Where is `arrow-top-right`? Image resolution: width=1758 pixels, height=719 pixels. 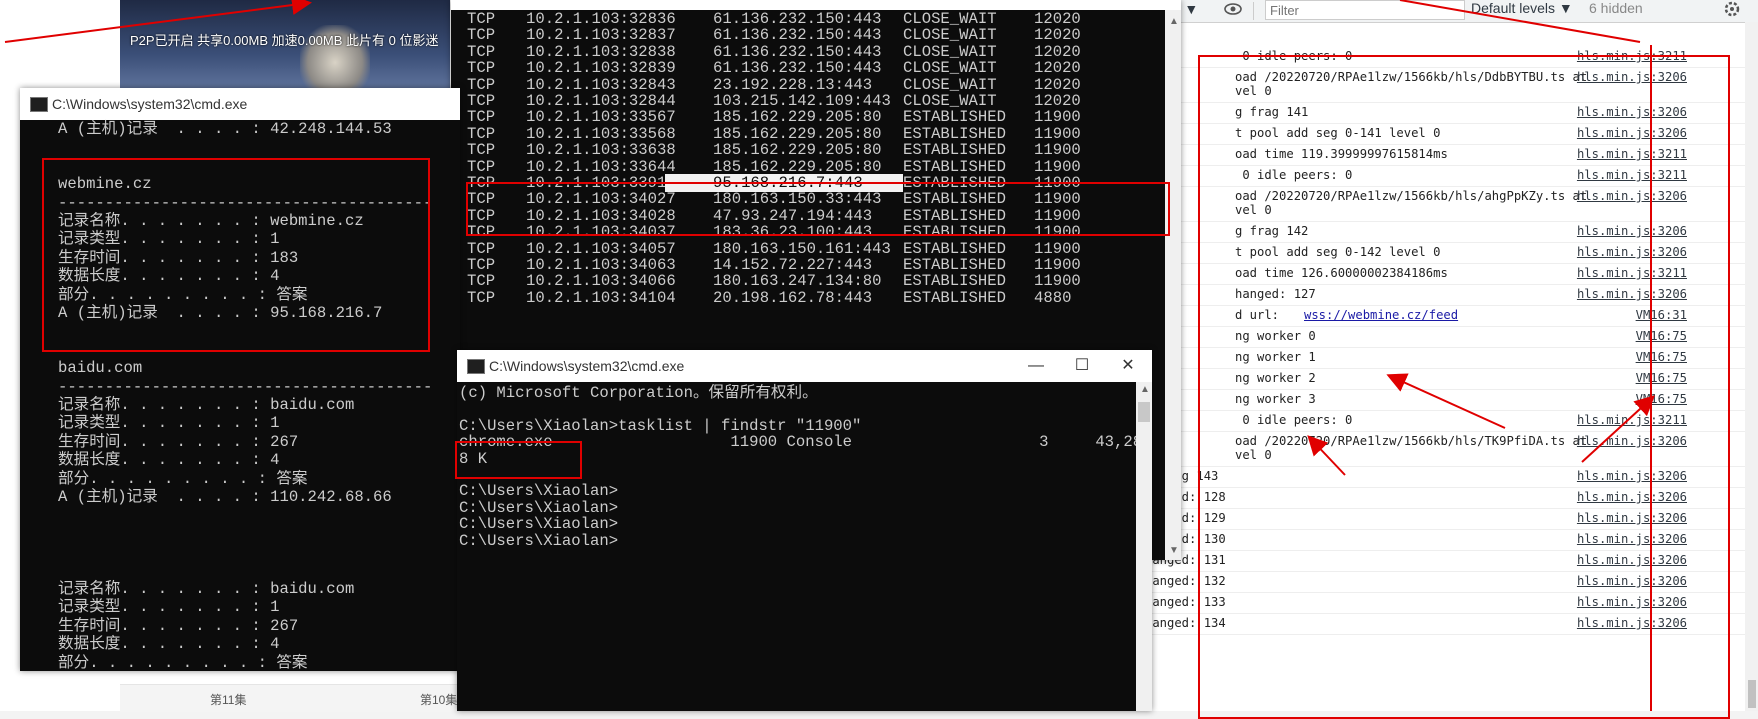
arrow-top-right is located at coordinates (1520, 21).